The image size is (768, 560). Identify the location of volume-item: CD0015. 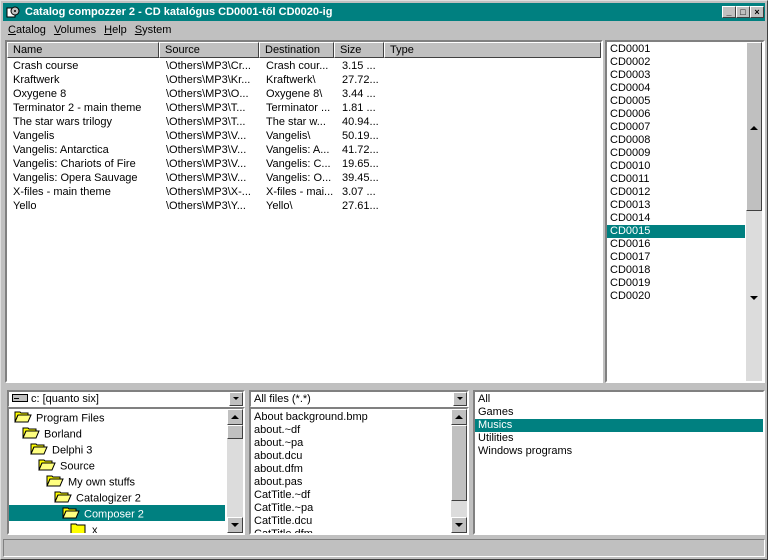
(676, 231).